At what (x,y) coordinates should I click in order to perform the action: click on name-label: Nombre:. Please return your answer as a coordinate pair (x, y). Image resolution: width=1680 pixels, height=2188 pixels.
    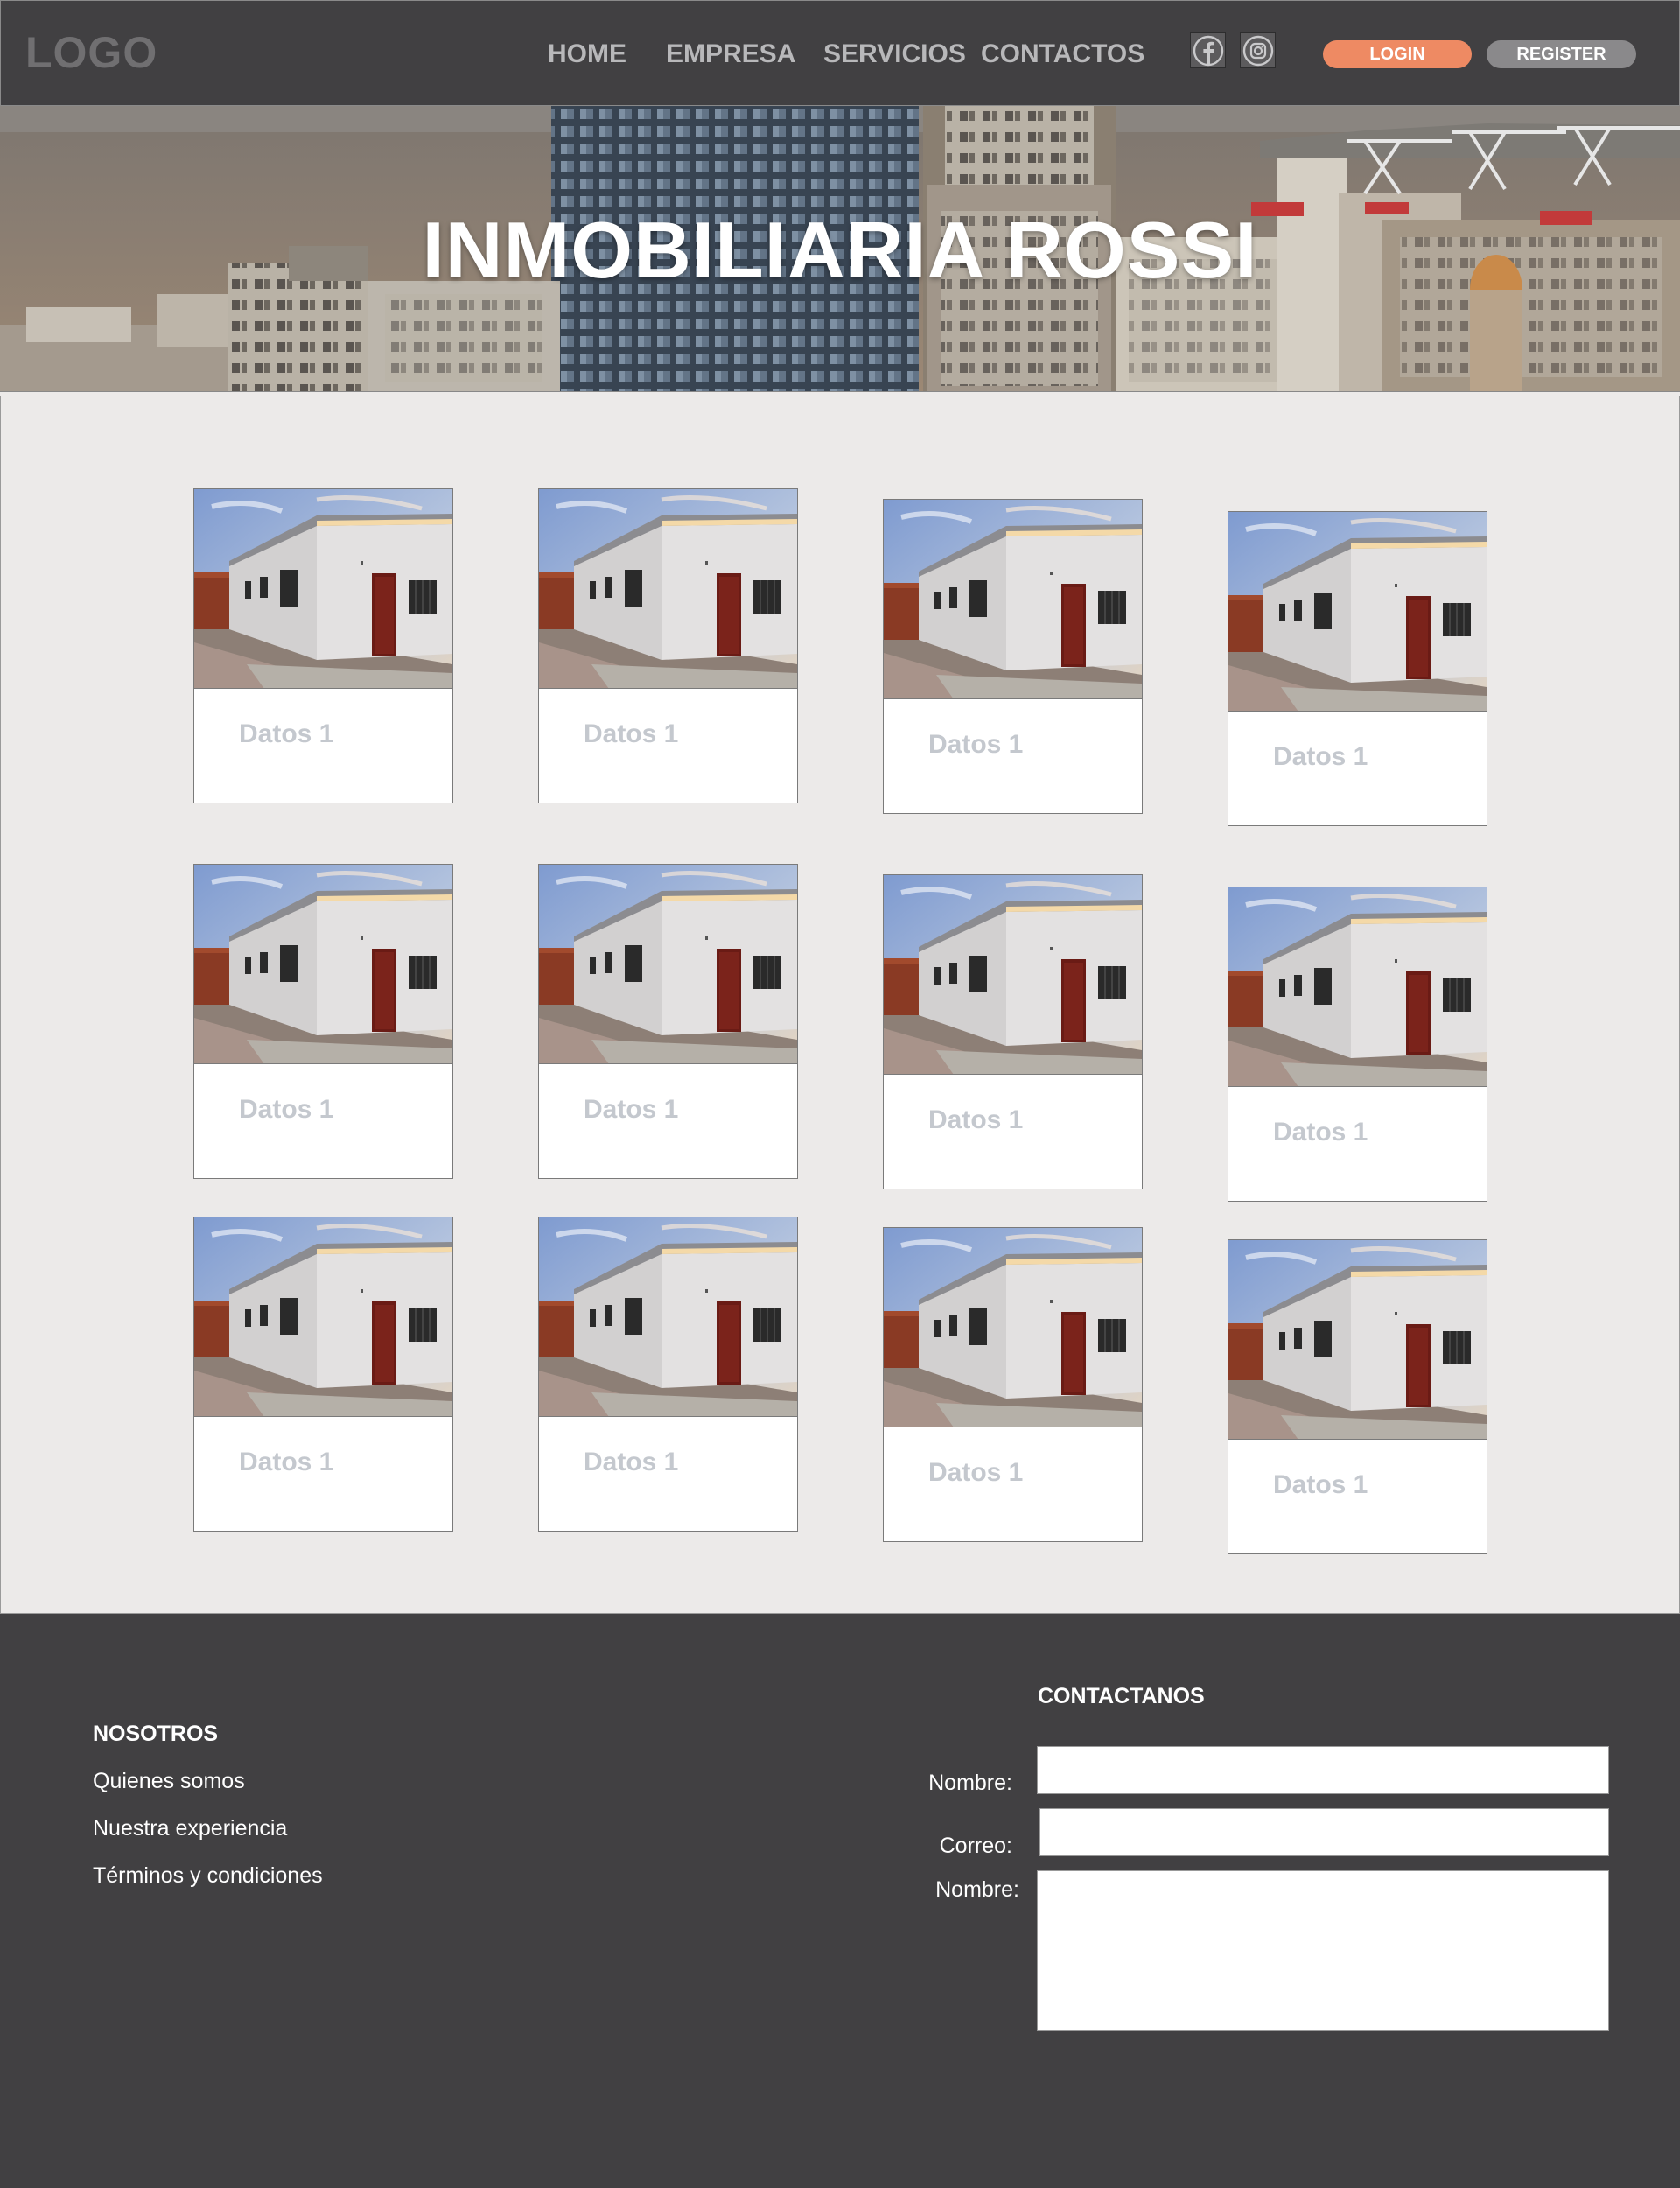
    Looking at the image, I should click on (970, 1783).